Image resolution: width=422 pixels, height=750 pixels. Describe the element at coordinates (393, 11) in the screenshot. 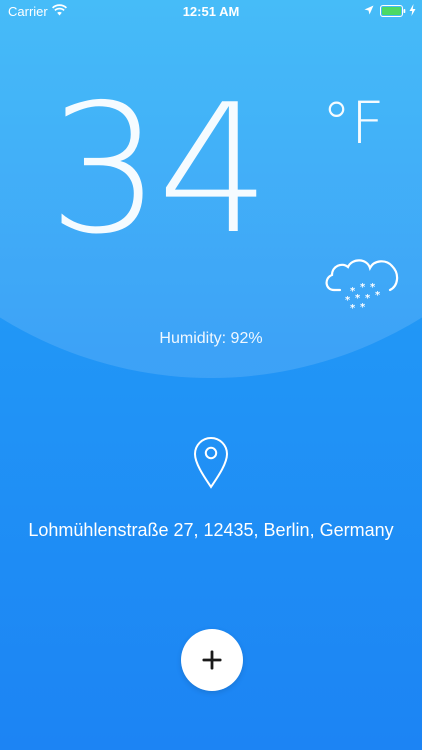

I see `battery-icon` at that location.